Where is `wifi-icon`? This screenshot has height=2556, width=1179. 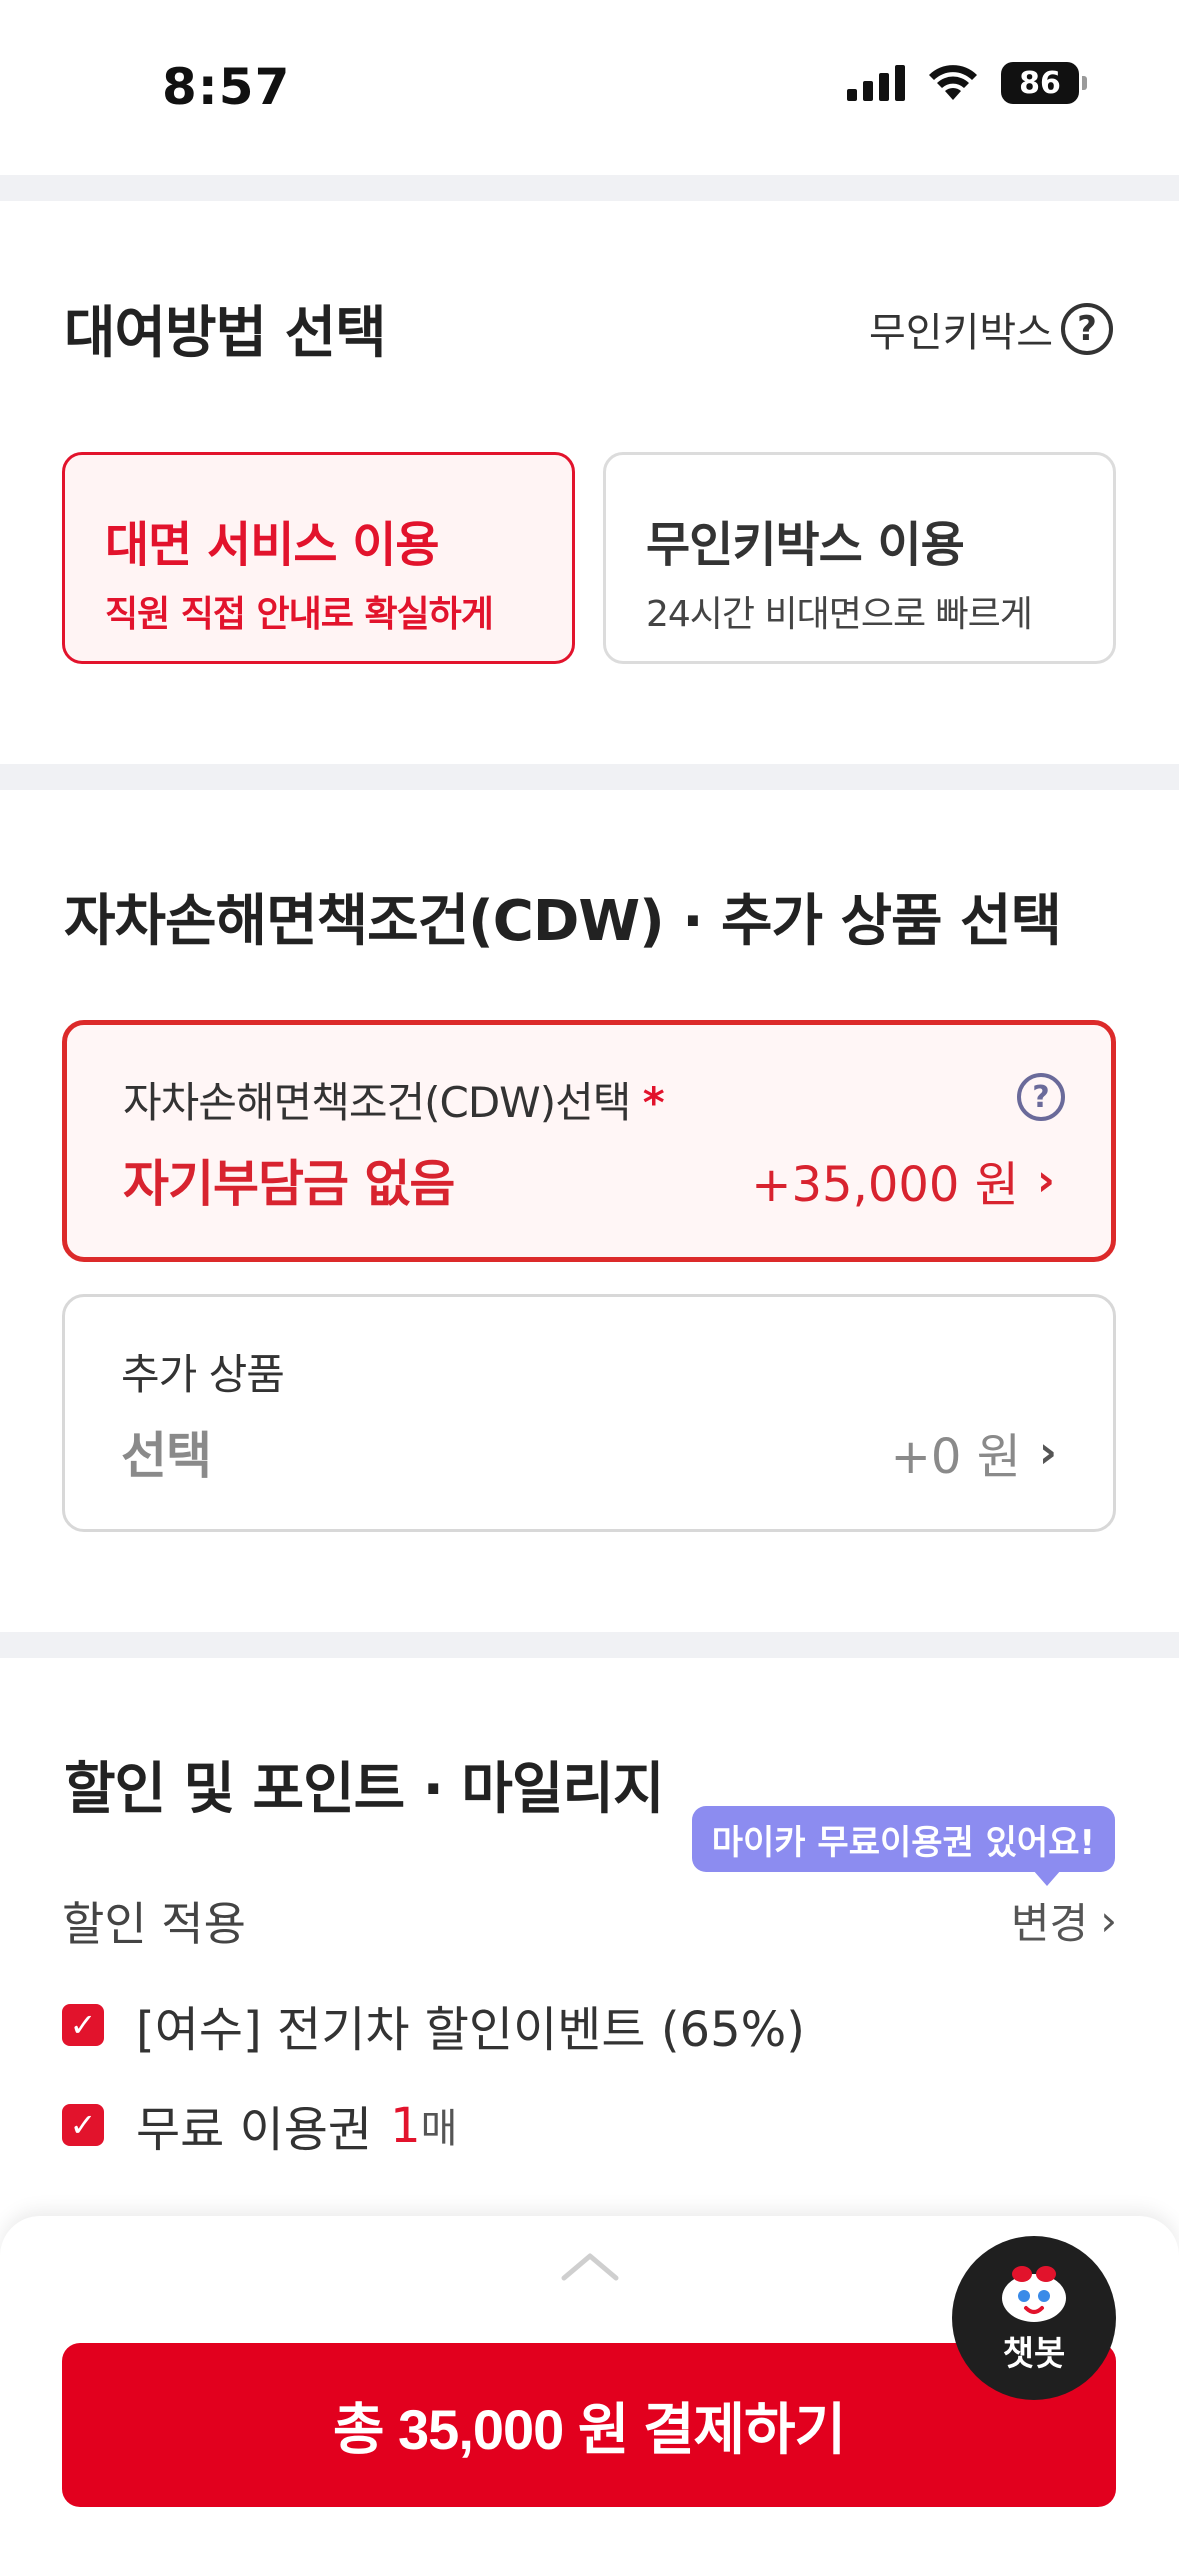 wifi-icon is located at coordinates (953, 82).